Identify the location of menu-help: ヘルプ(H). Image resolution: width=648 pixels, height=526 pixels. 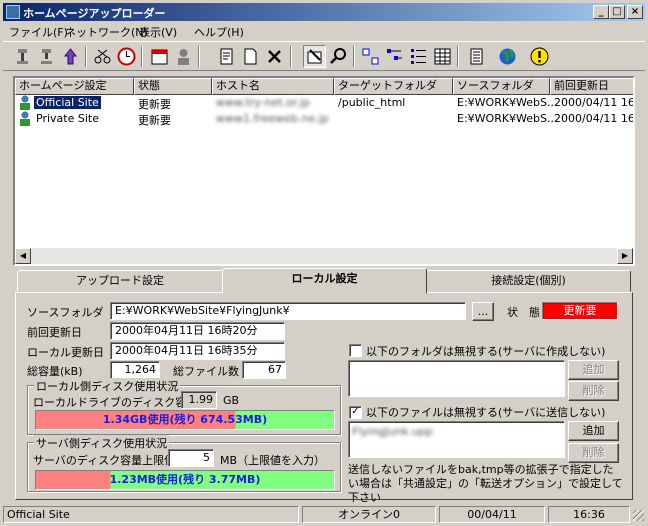
(219, 32).